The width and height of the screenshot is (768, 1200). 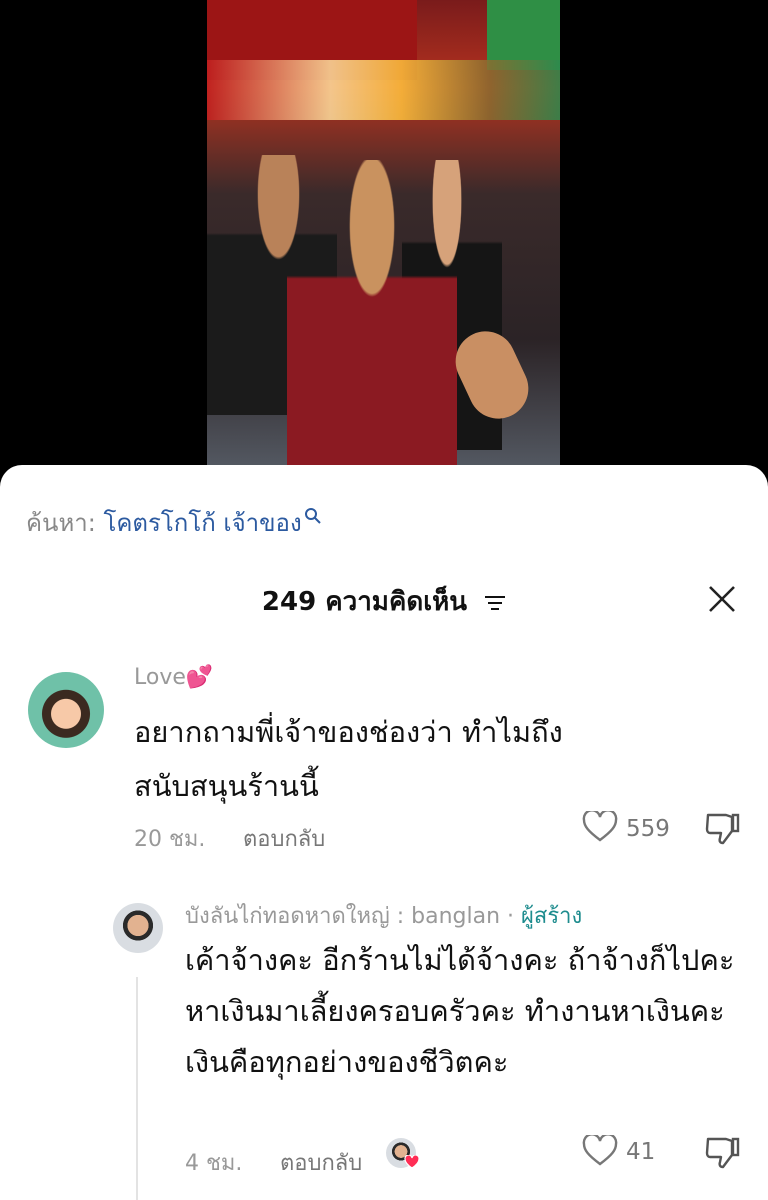 I want to click on reply-timestamp: 4 ชม., so click(x=214, y=1163).